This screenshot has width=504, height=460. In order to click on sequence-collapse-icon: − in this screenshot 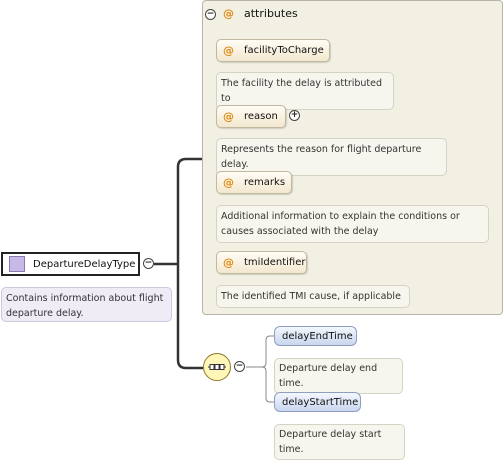, I will do `click(239, 366)`.